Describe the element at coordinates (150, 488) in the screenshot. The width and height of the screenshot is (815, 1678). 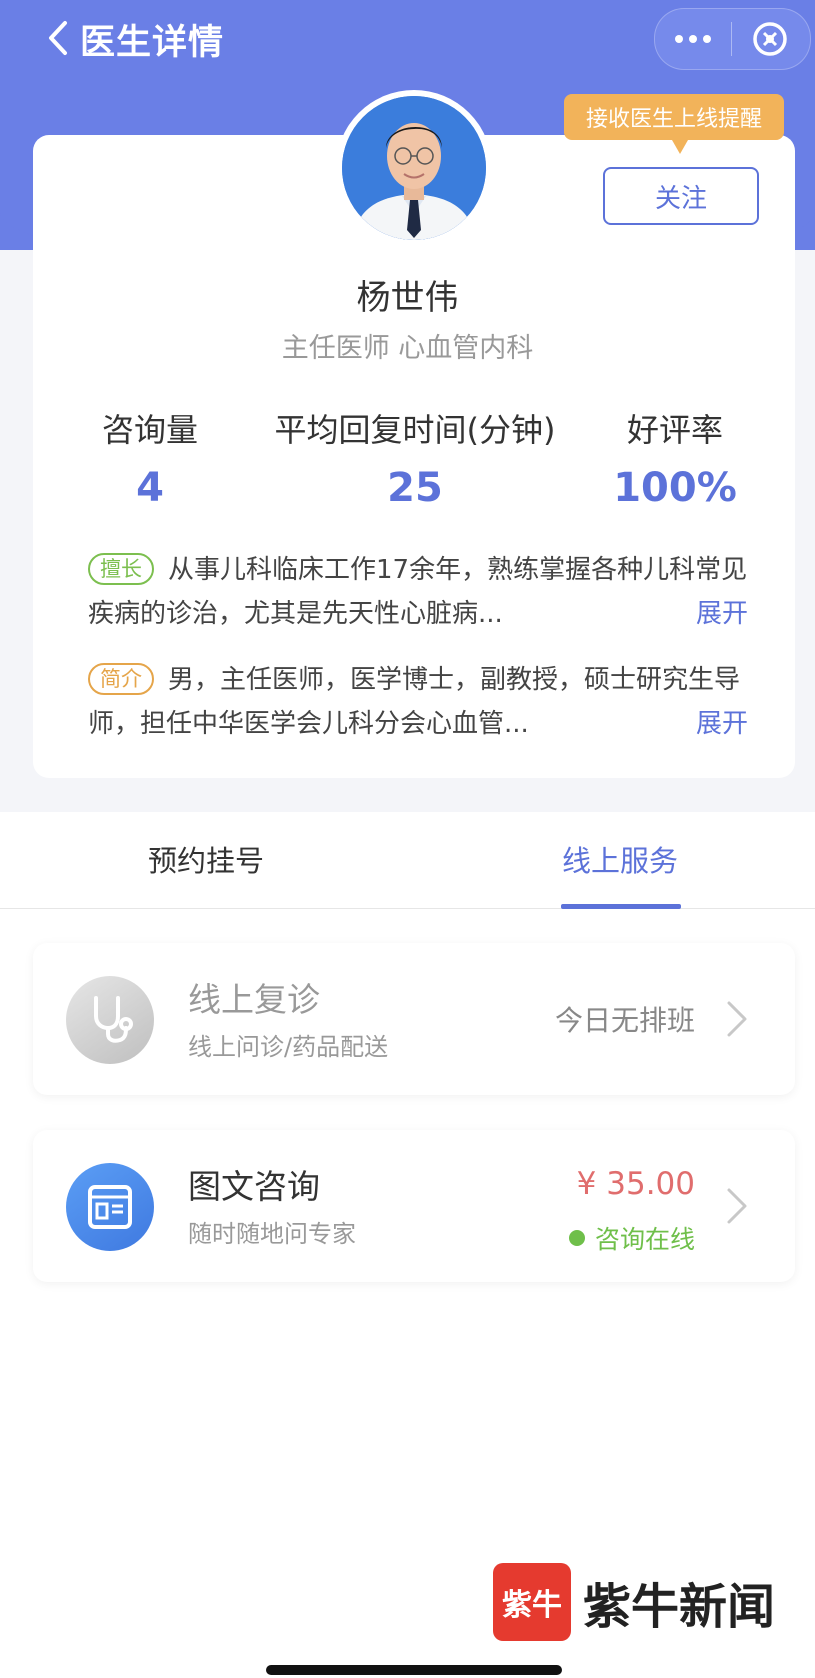
I see `stat-value: 4` at that location.